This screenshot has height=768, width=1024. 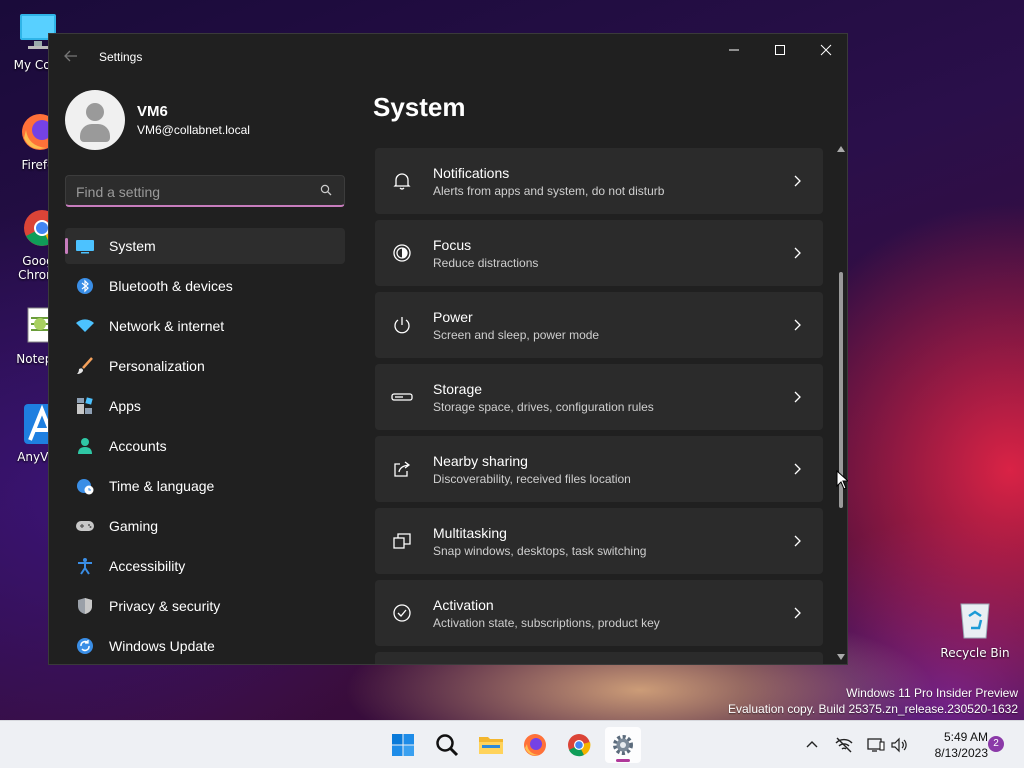 I want to click on sidebar-item-label: Network & internet, so click(x=167, y=326).